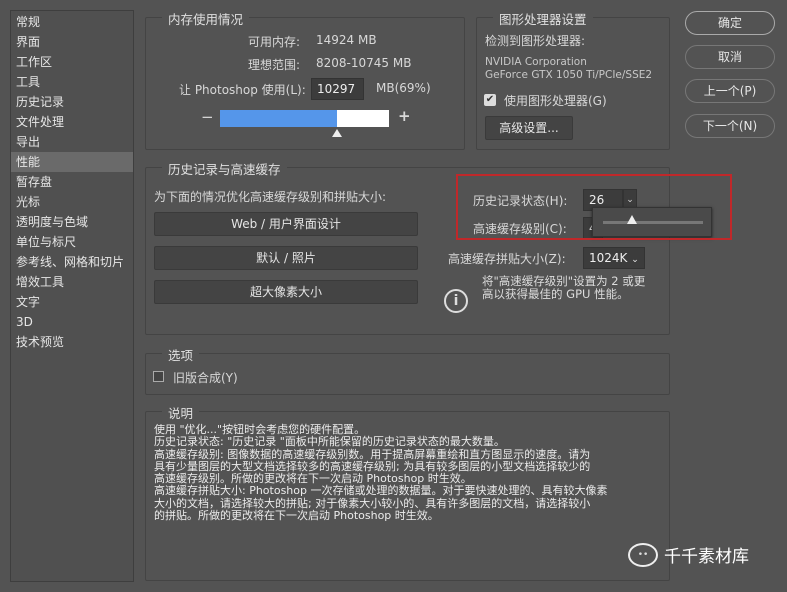 Image resolution: width=787 pixels, height=592 pixels. What do you see at coordinates (555, 101) in the screenshot?
I see `use-gpu-label: 使用图形处理器(G)` at bounding box center [555, 101].